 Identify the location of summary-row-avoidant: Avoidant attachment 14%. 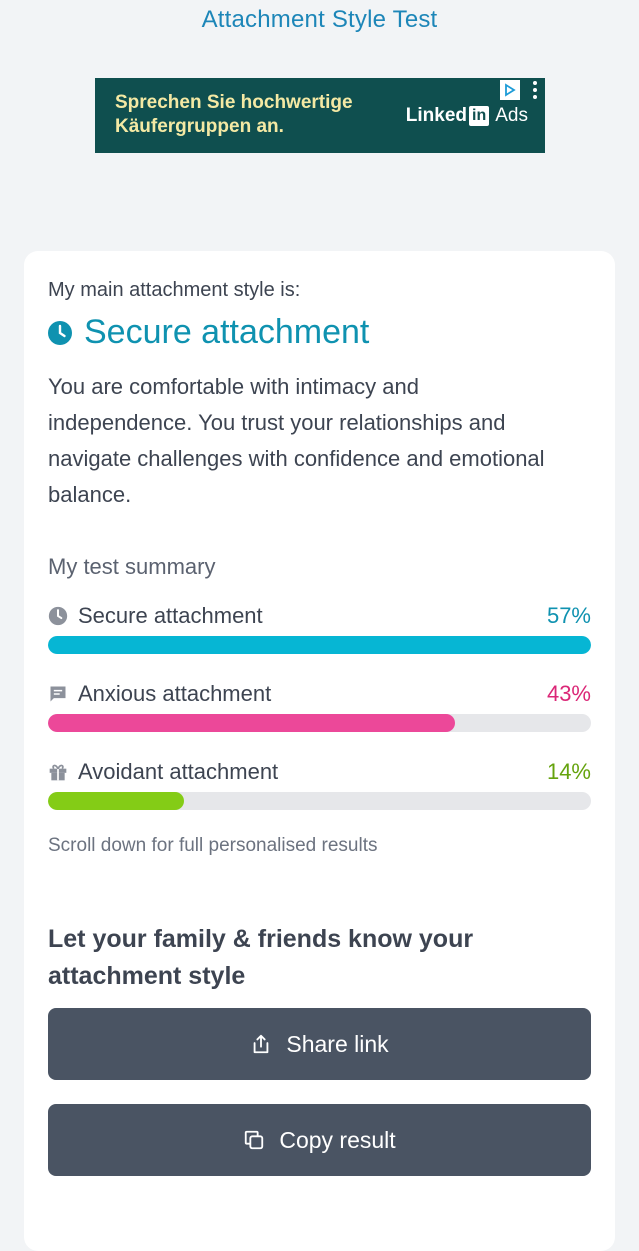
(319, 783).